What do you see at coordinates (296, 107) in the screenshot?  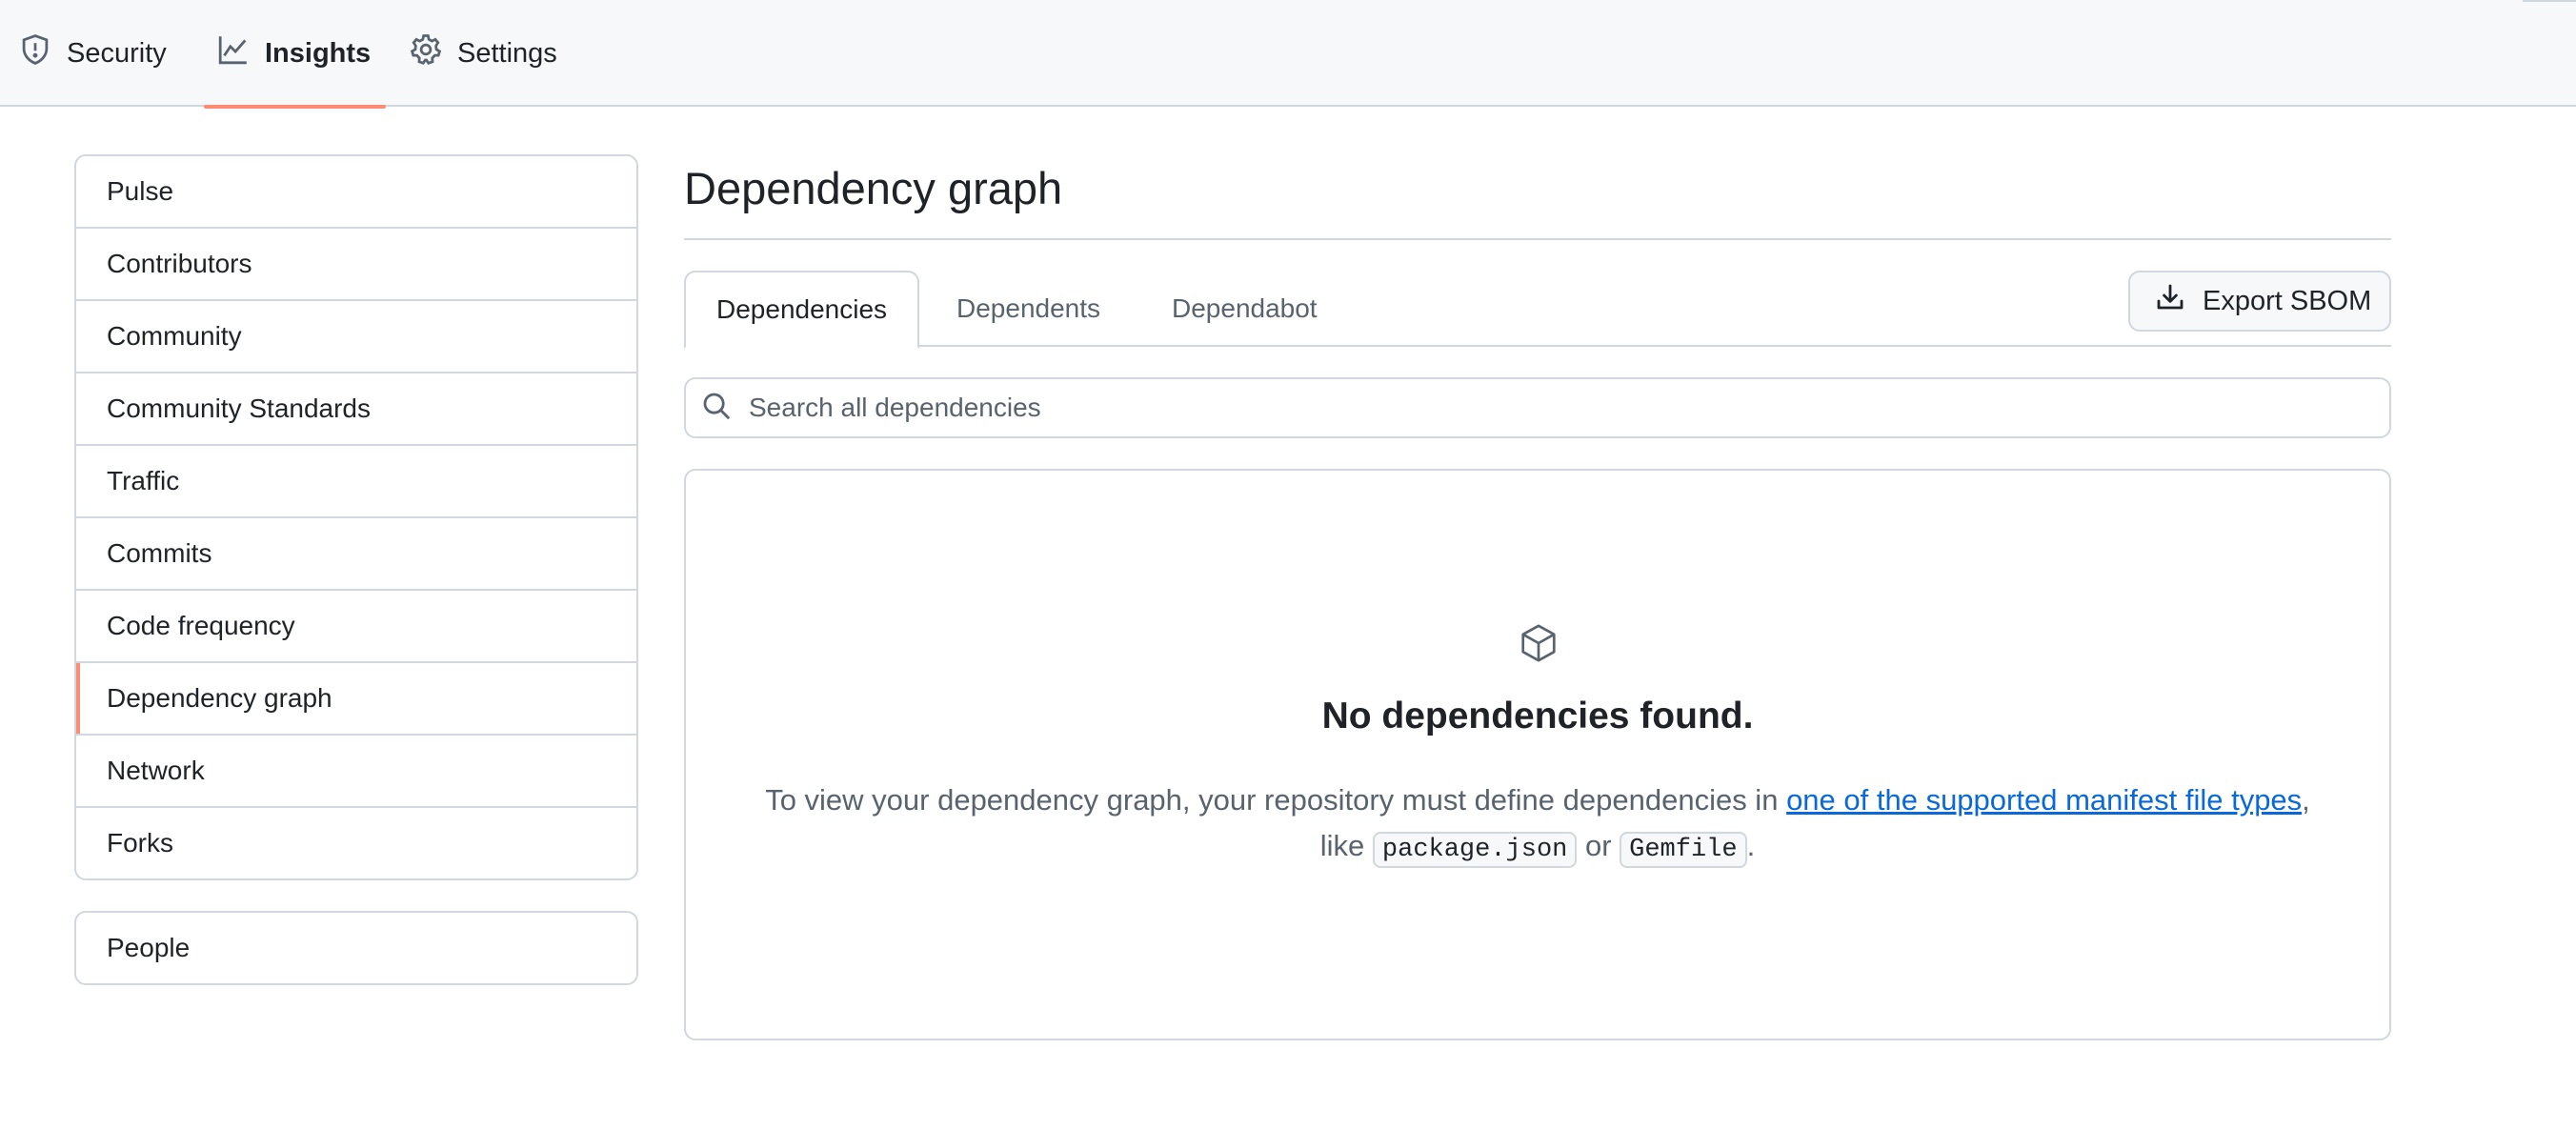 I see `active-tab-underline` at bounding box center [296, 107].